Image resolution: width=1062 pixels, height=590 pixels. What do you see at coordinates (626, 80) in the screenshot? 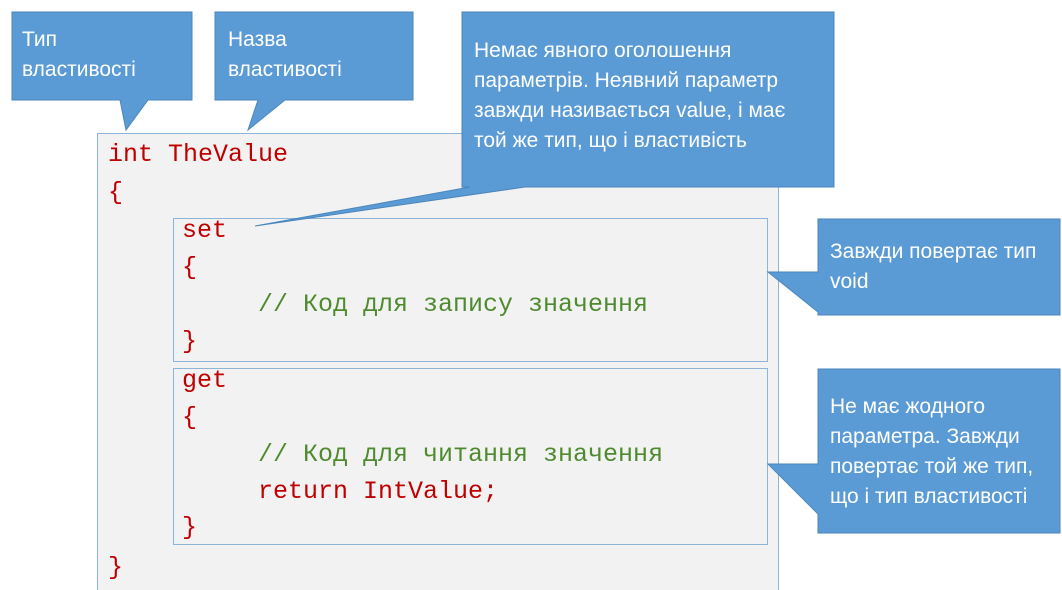
I see `callout-set-param-line2: параметрів. Неявний параметр` at bounding box center [626, 80].